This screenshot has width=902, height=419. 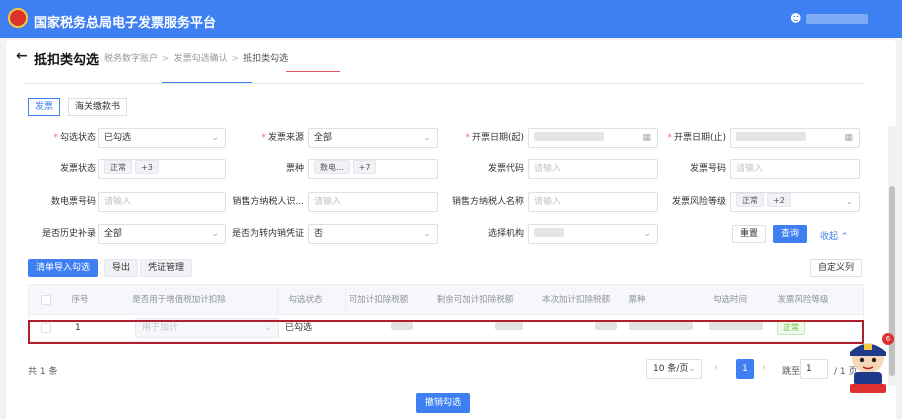 I want to click on seller-name-input: 请输入, so click(x=593, y=202).